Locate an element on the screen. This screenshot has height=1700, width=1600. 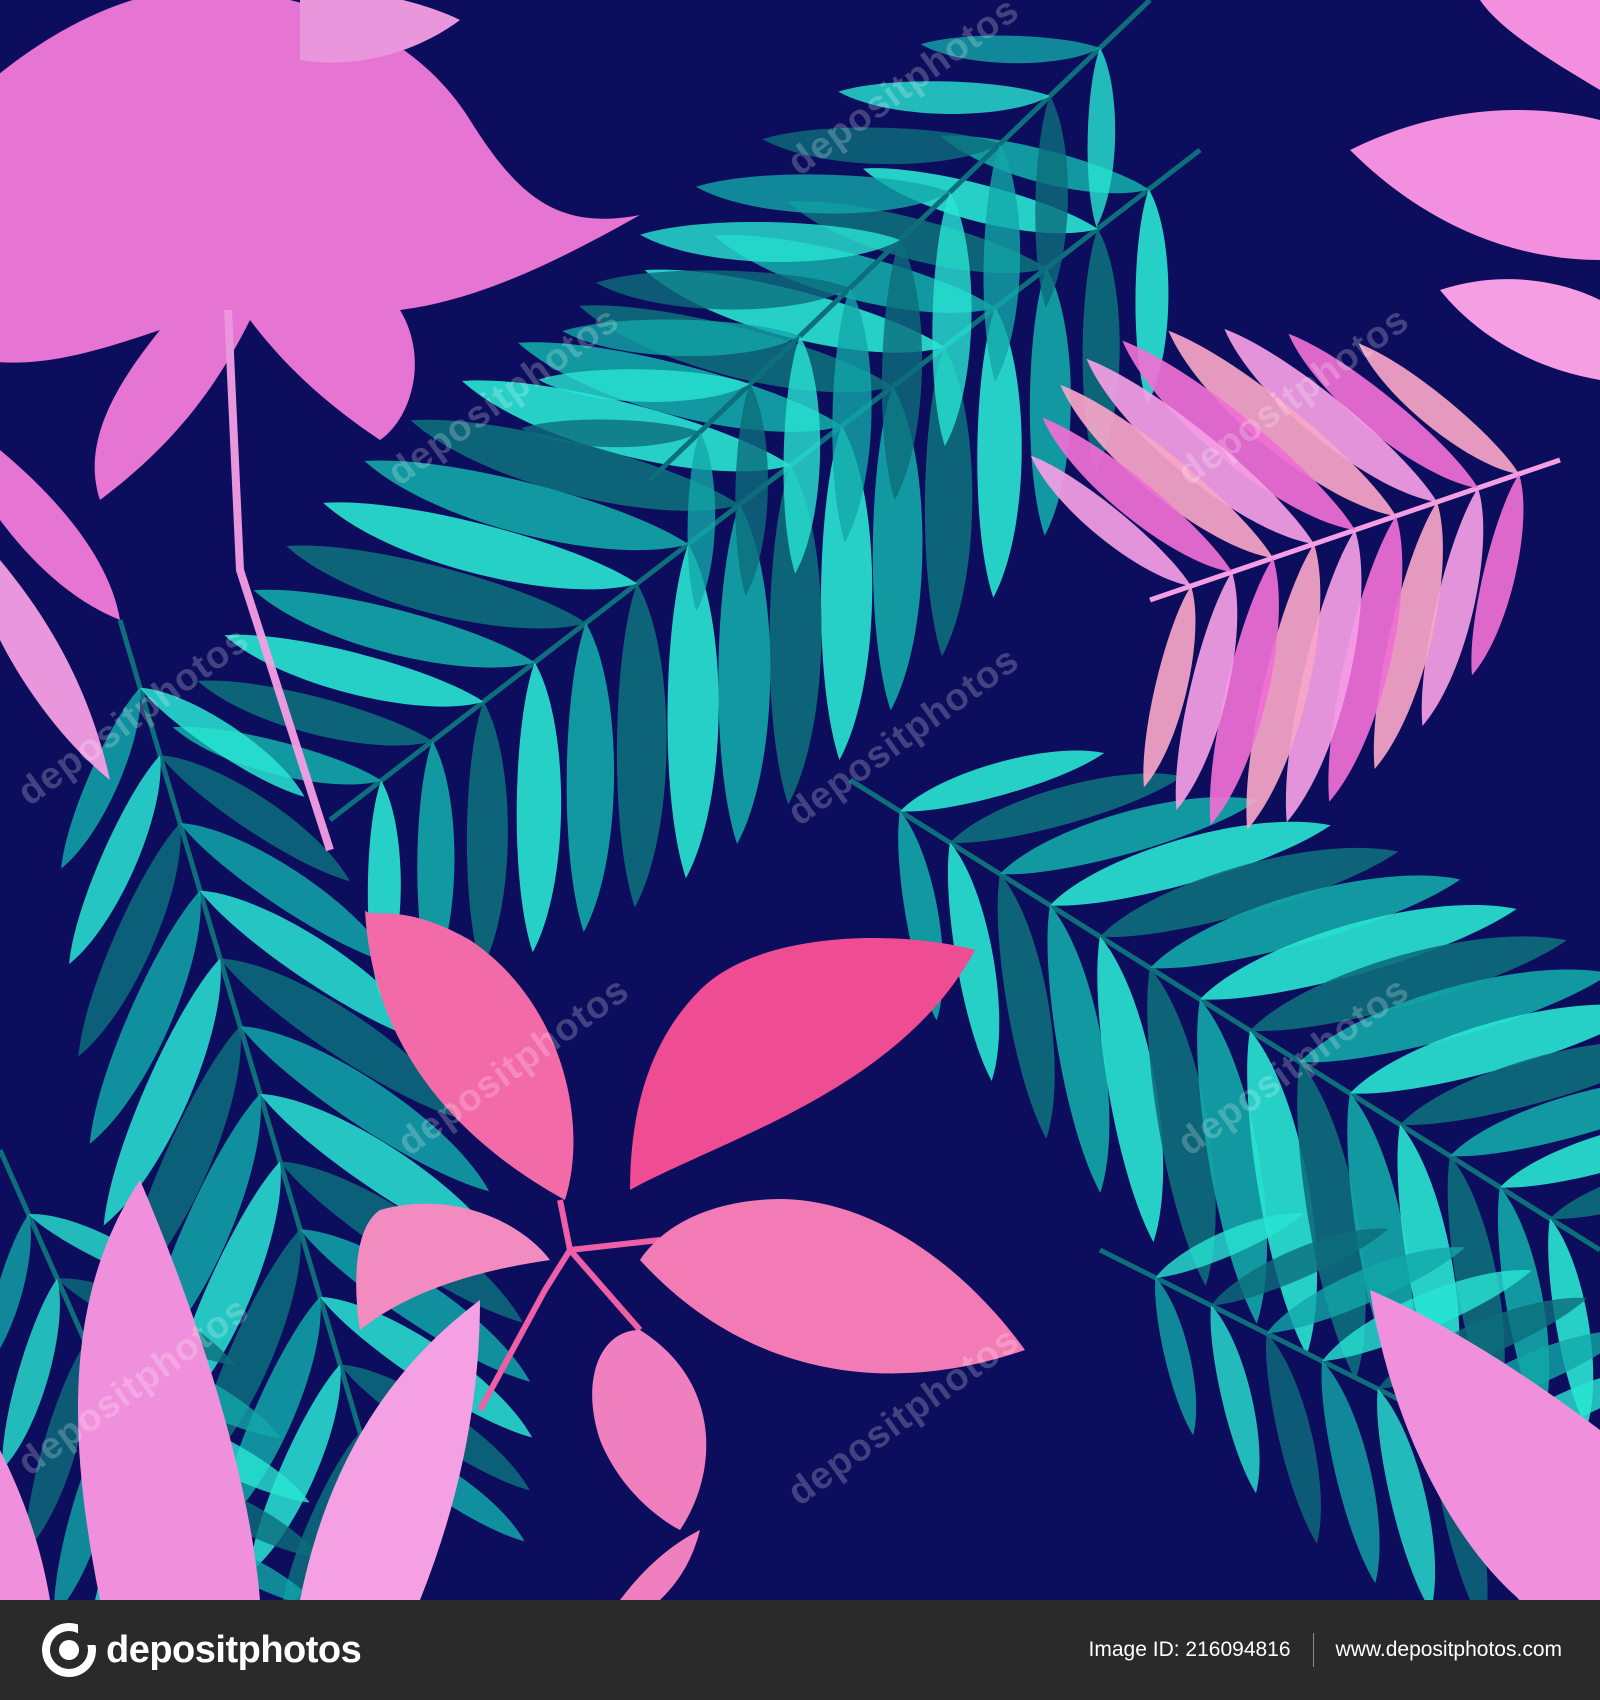
image-id: Image ID: 216094816 is located at coordinates (1190, 1650).